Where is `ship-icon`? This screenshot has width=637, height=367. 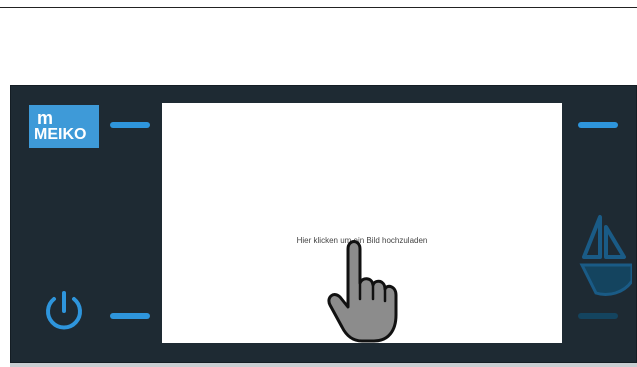 ship-icon is located at coordinates (605, 255).